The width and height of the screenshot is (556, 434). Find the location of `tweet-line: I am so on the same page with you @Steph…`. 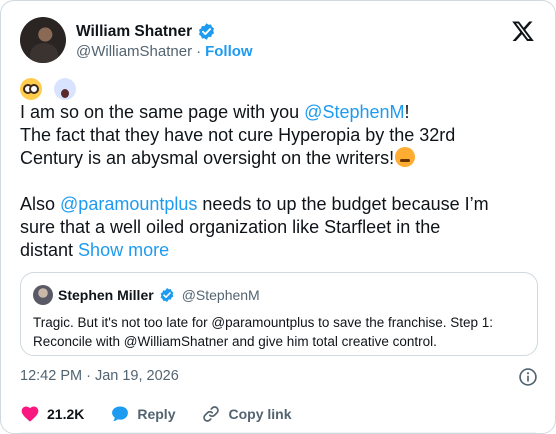

tweet-line: I am so on the same page with you @Steph… is located at coordinates (275, 112).